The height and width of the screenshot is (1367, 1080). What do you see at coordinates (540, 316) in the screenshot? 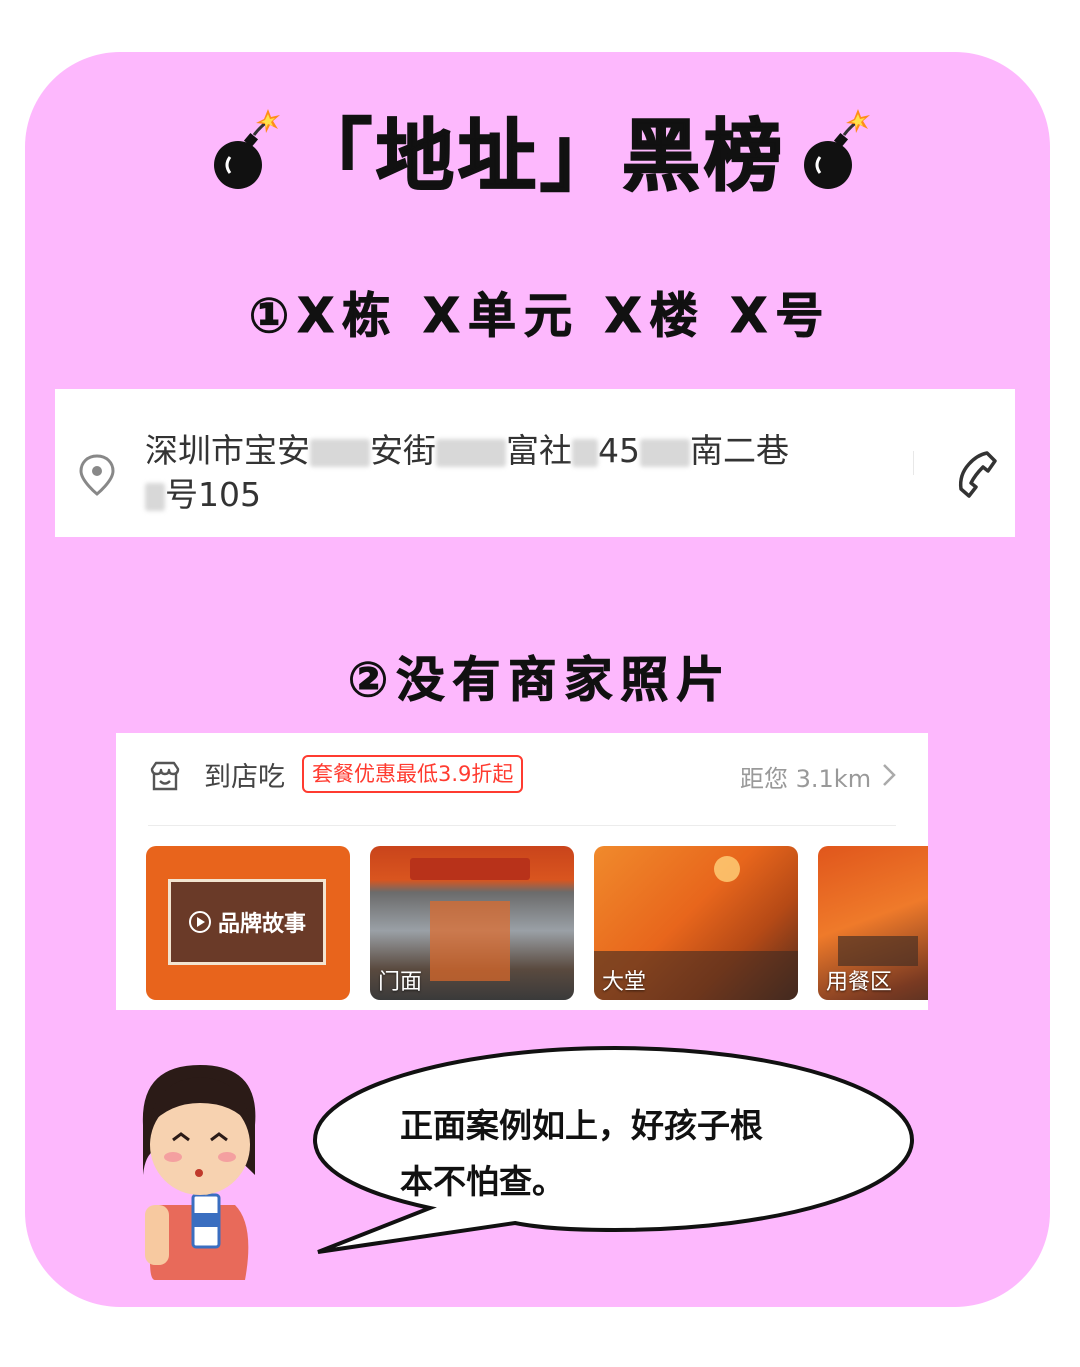
I see `section-heading-1: ①X栋 X单元 X楼 X号` at bounding box center [540, 316].